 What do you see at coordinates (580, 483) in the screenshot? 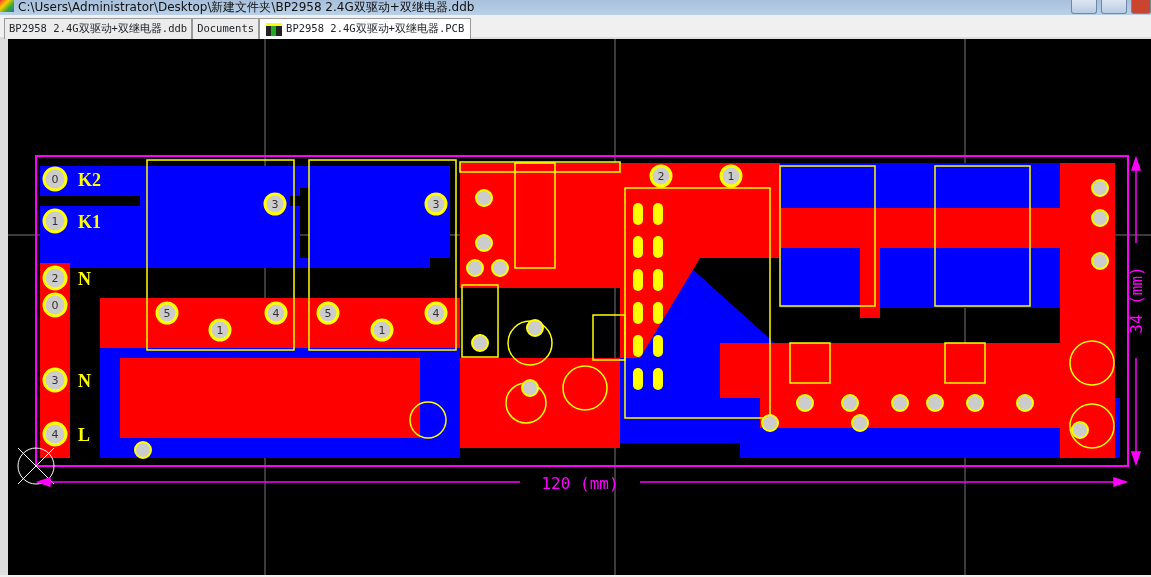
I see `width-dimension-label: 120 (mm)` at bounding box center [580, 483].